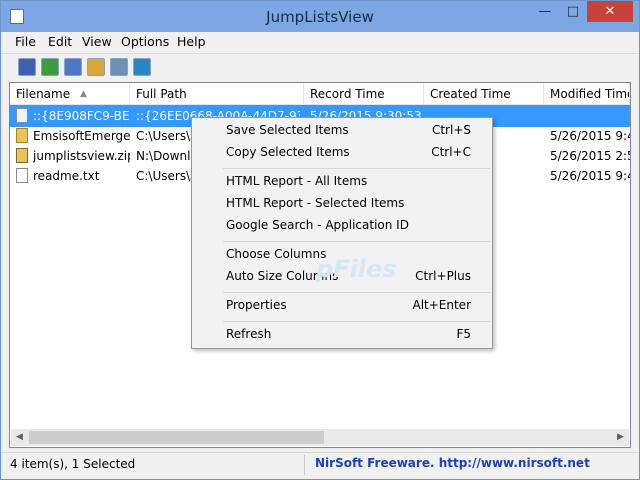 Image resolution: width=640 pixels, height=480 pixels. What do you see at coordinates (304, 465) in the screenshot?
I see `status-separator` at bounding box center [304, 465].